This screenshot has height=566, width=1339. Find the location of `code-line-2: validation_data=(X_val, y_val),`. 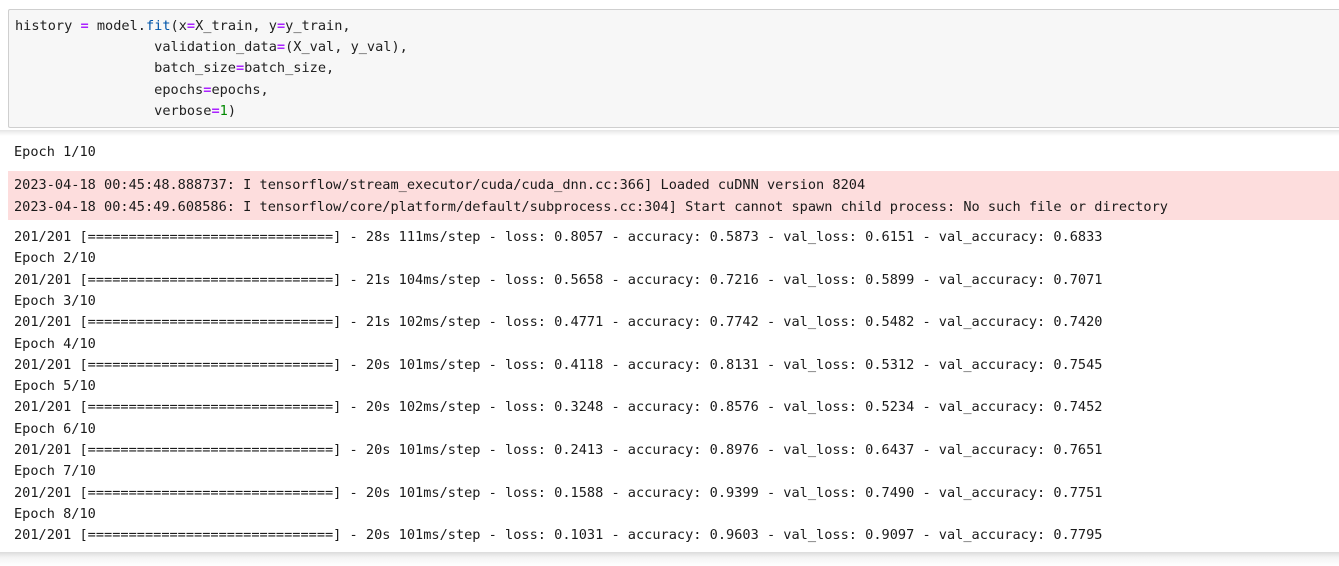

code-line-2: validation_data=(X_val, y_val), is located at coordinates (211, 47).